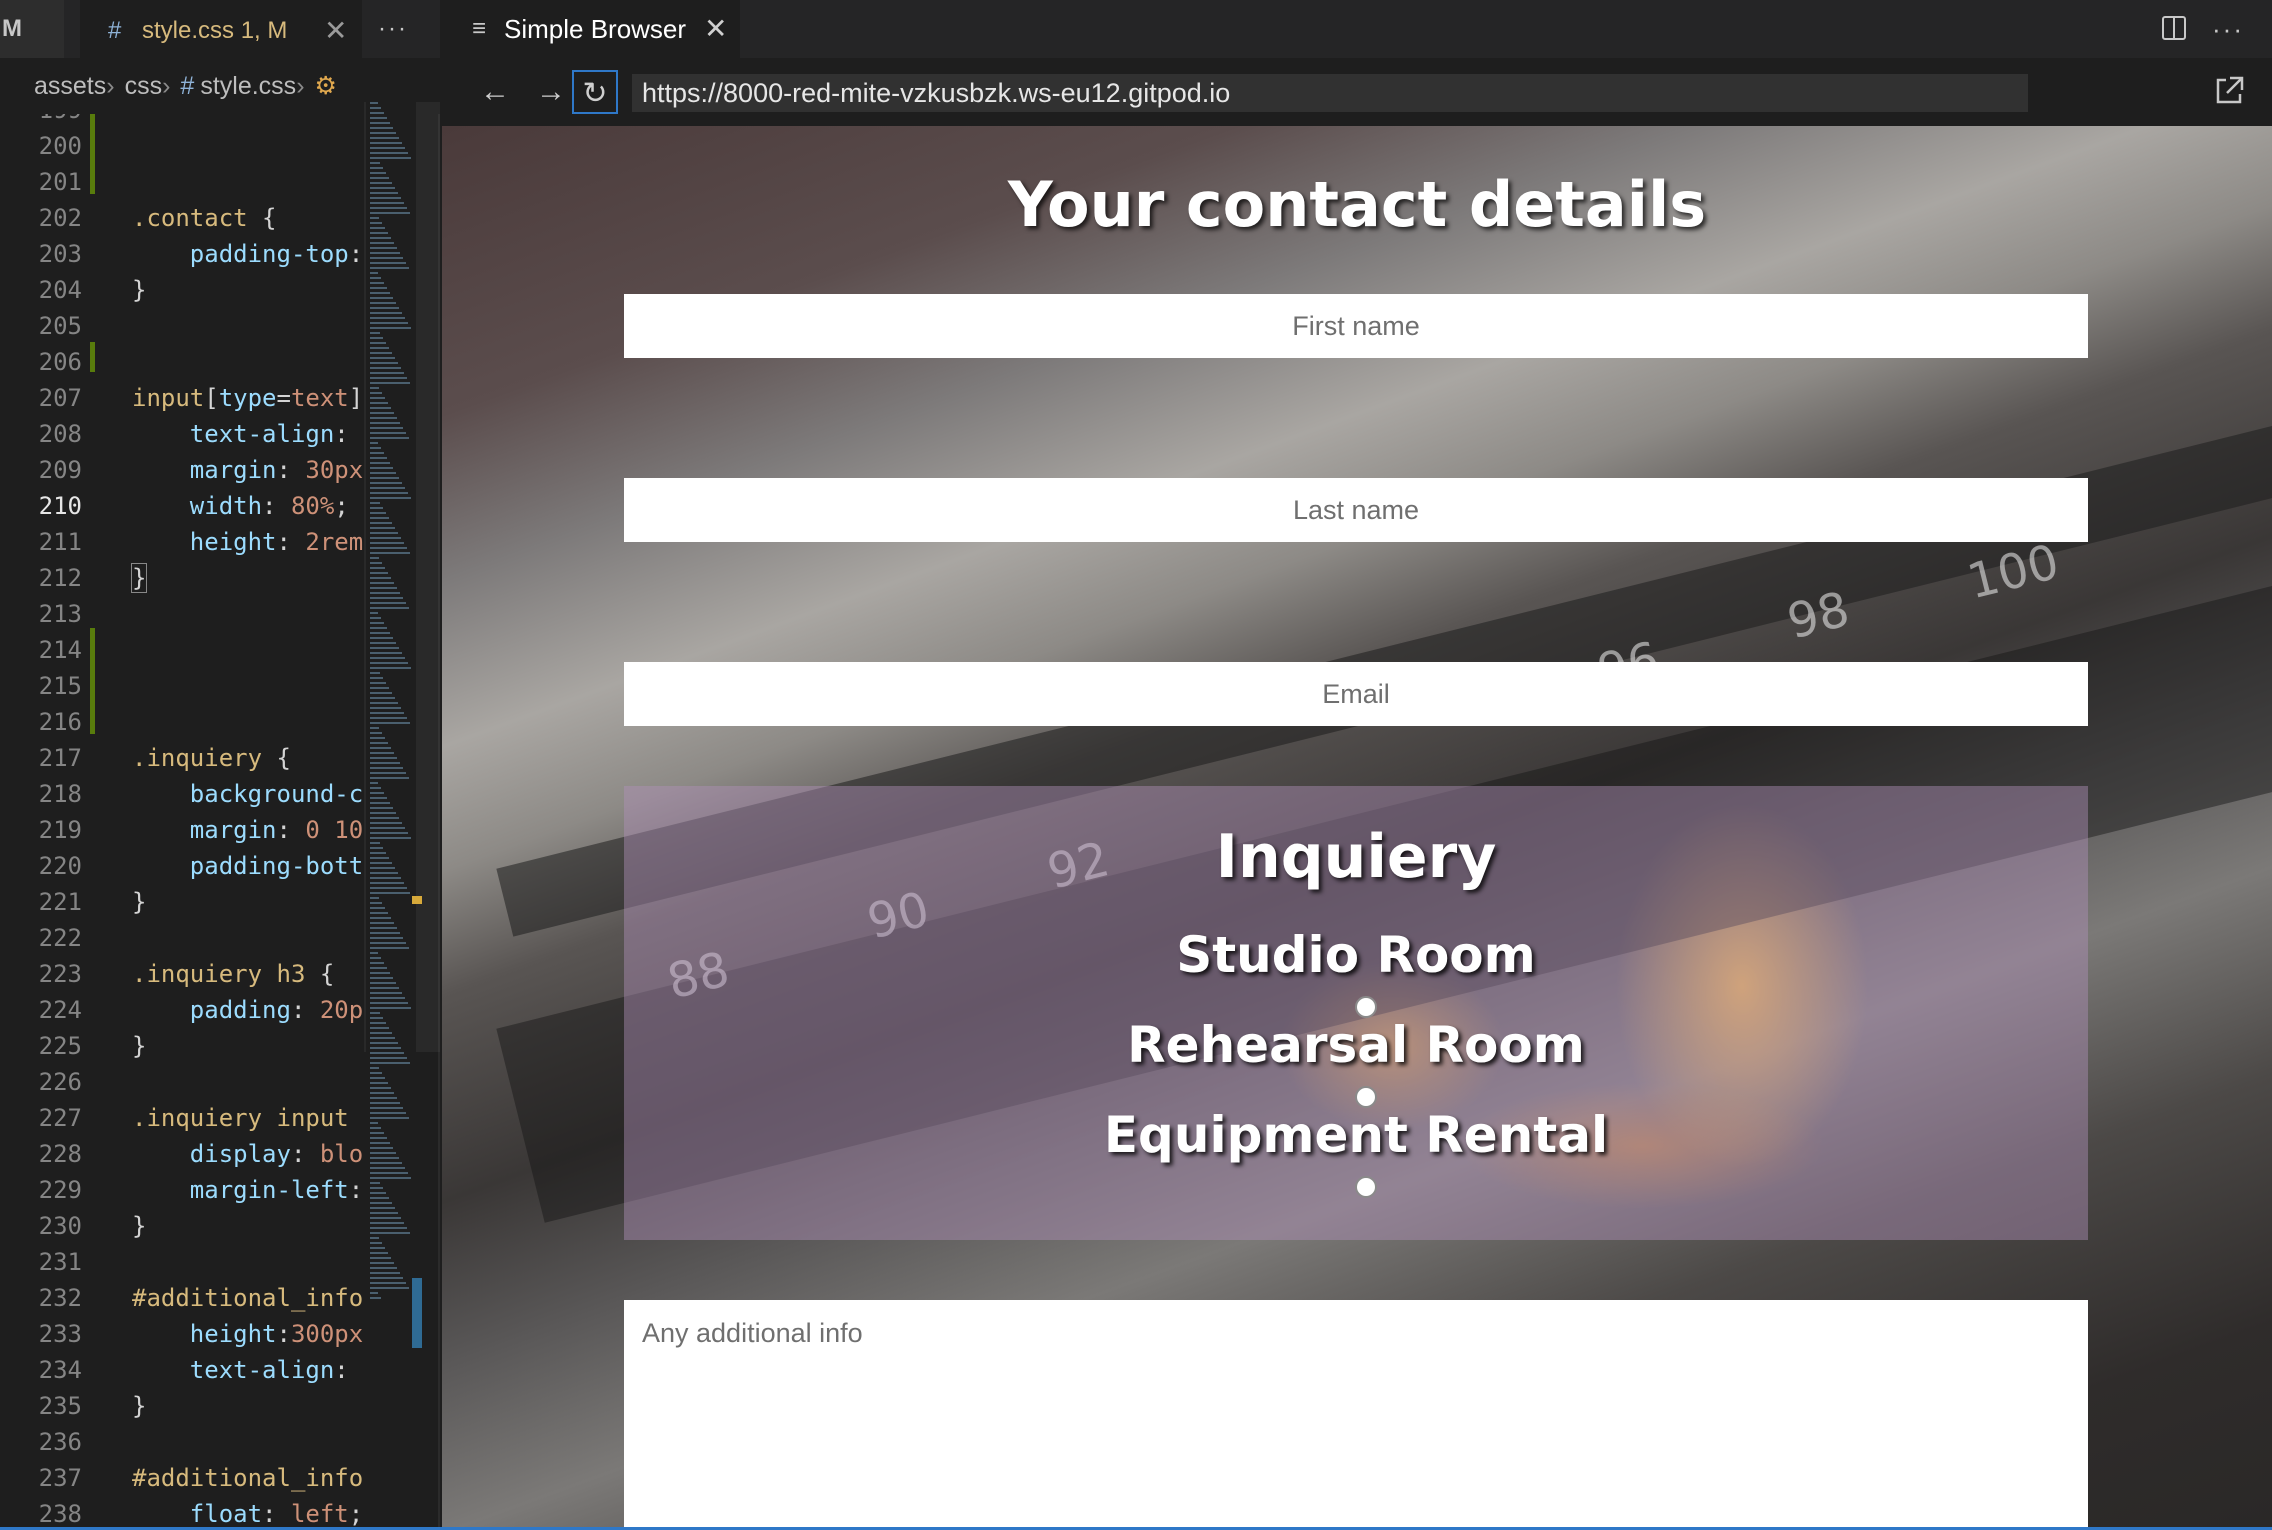  What do you see at coordinates (182, 146) in the screenshot?
I see `code-line: 200` at bounding box center [182, 146].